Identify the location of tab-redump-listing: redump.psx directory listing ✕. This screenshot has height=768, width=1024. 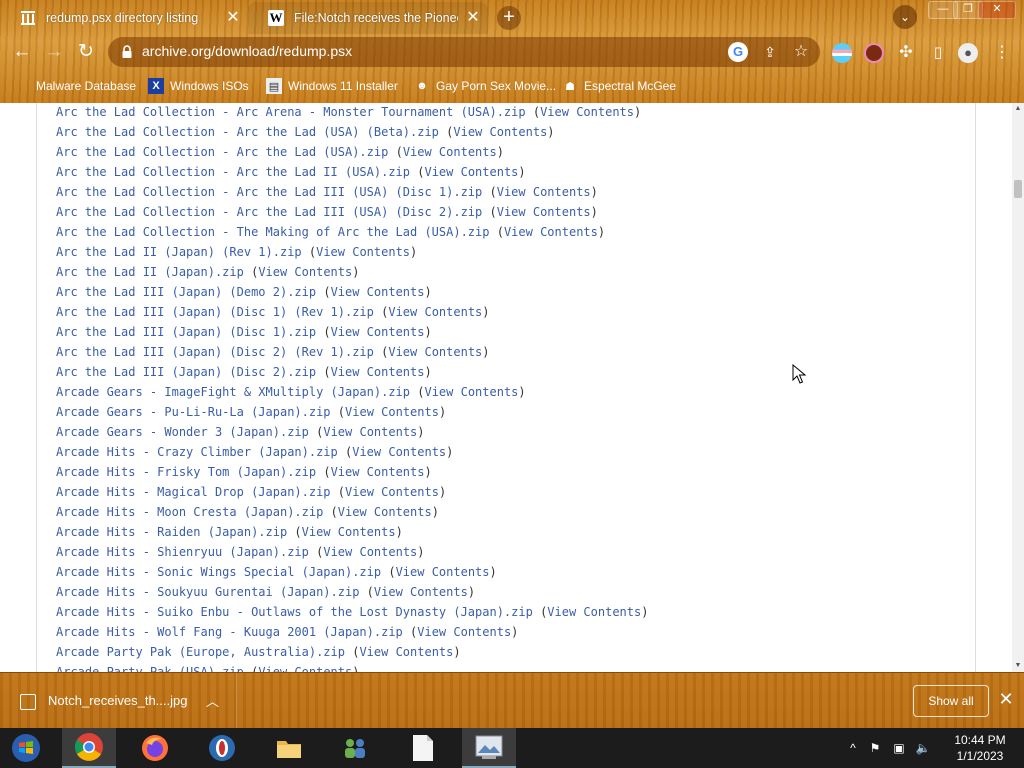
(124, 18).